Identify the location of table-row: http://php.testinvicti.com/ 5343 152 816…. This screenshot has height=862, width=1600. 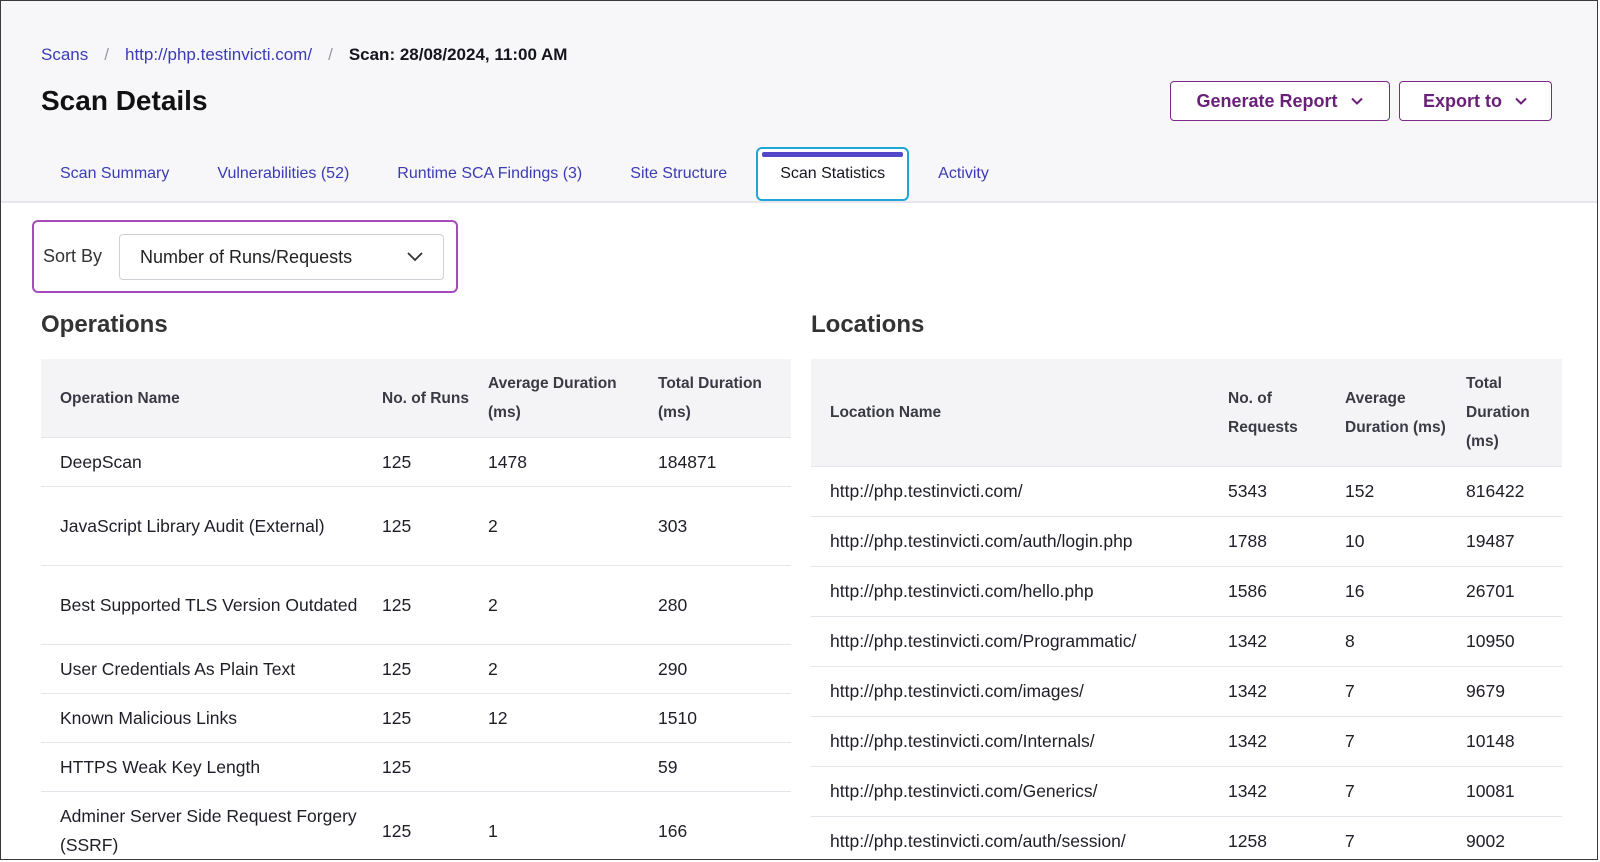
(1186, 491).